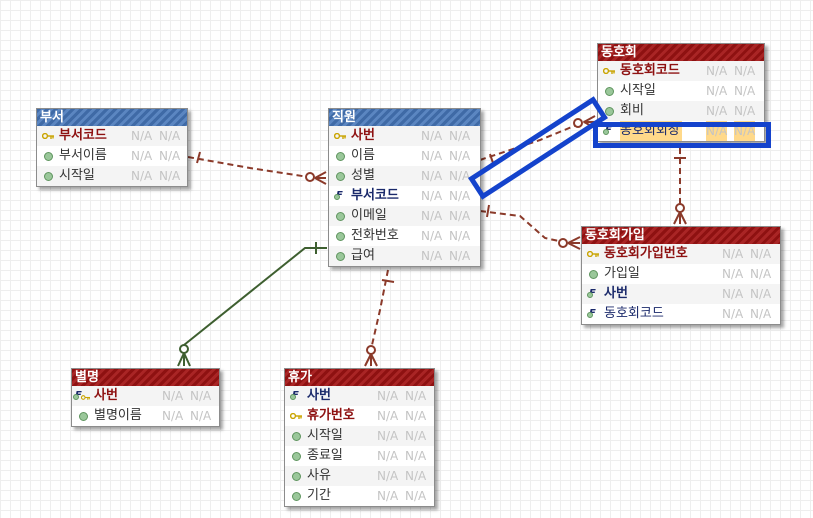  Describe the element at coordinates (681, 314) in the screenshot. I see `column-row: F 동호회코드 N/A N/A` at that location.